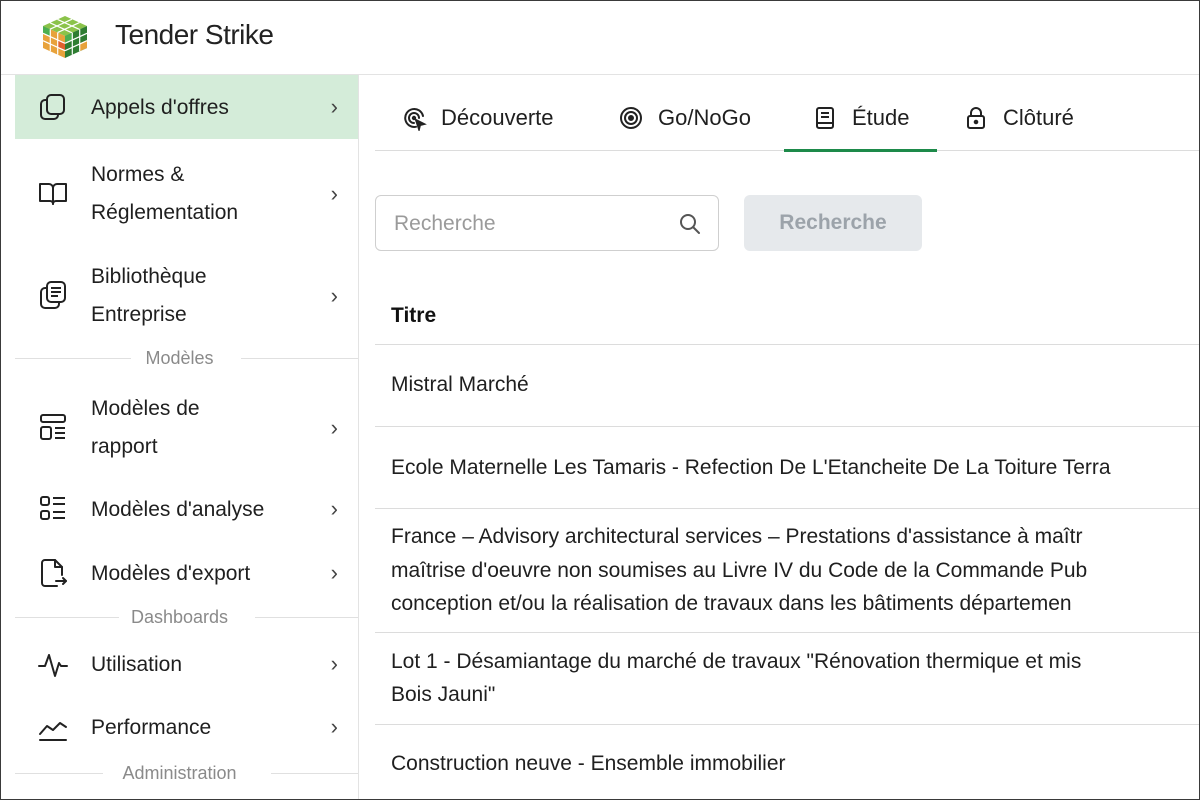  What do you see at coordinates (186, 429) in the screenshot?
I see `sidebar-item-modeles-rapport: Modèles de rapport ›` at bounding box center [186, 429].